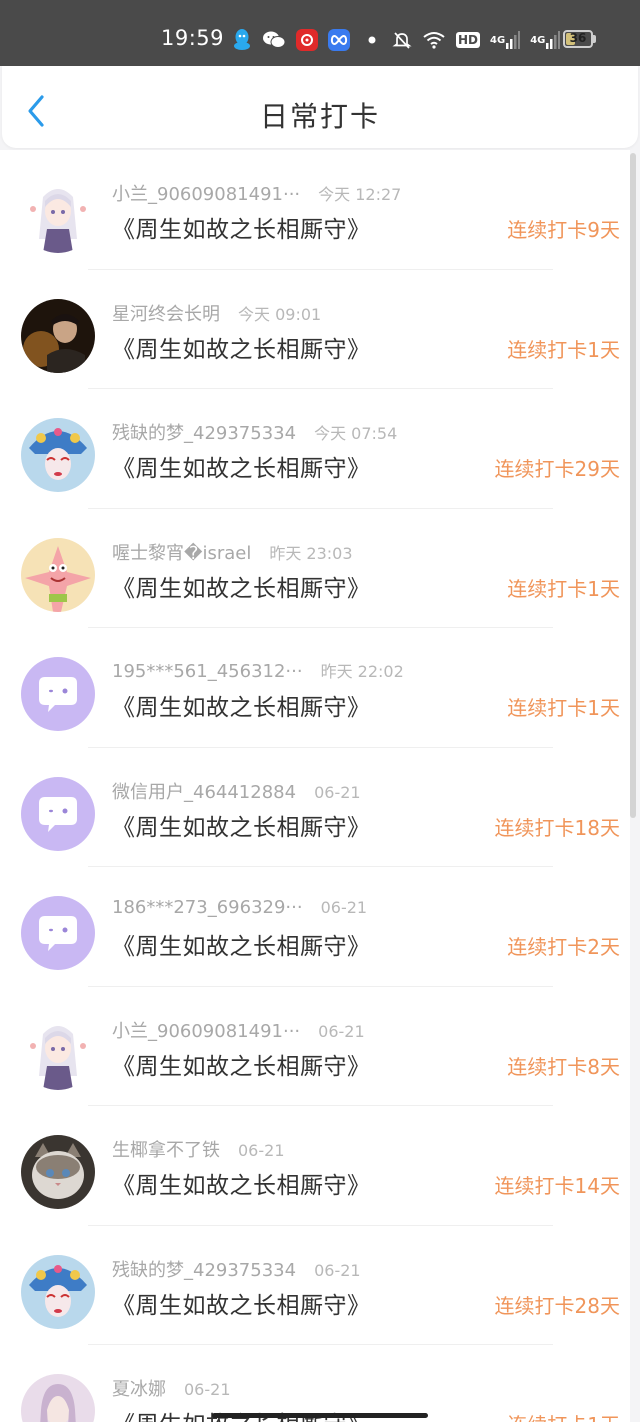 This screenshot has width=640, height=1422. Describe the element at coordinates (563, 230) in the screenshot. I see `streak-count: 连续打卡9天` at that location.